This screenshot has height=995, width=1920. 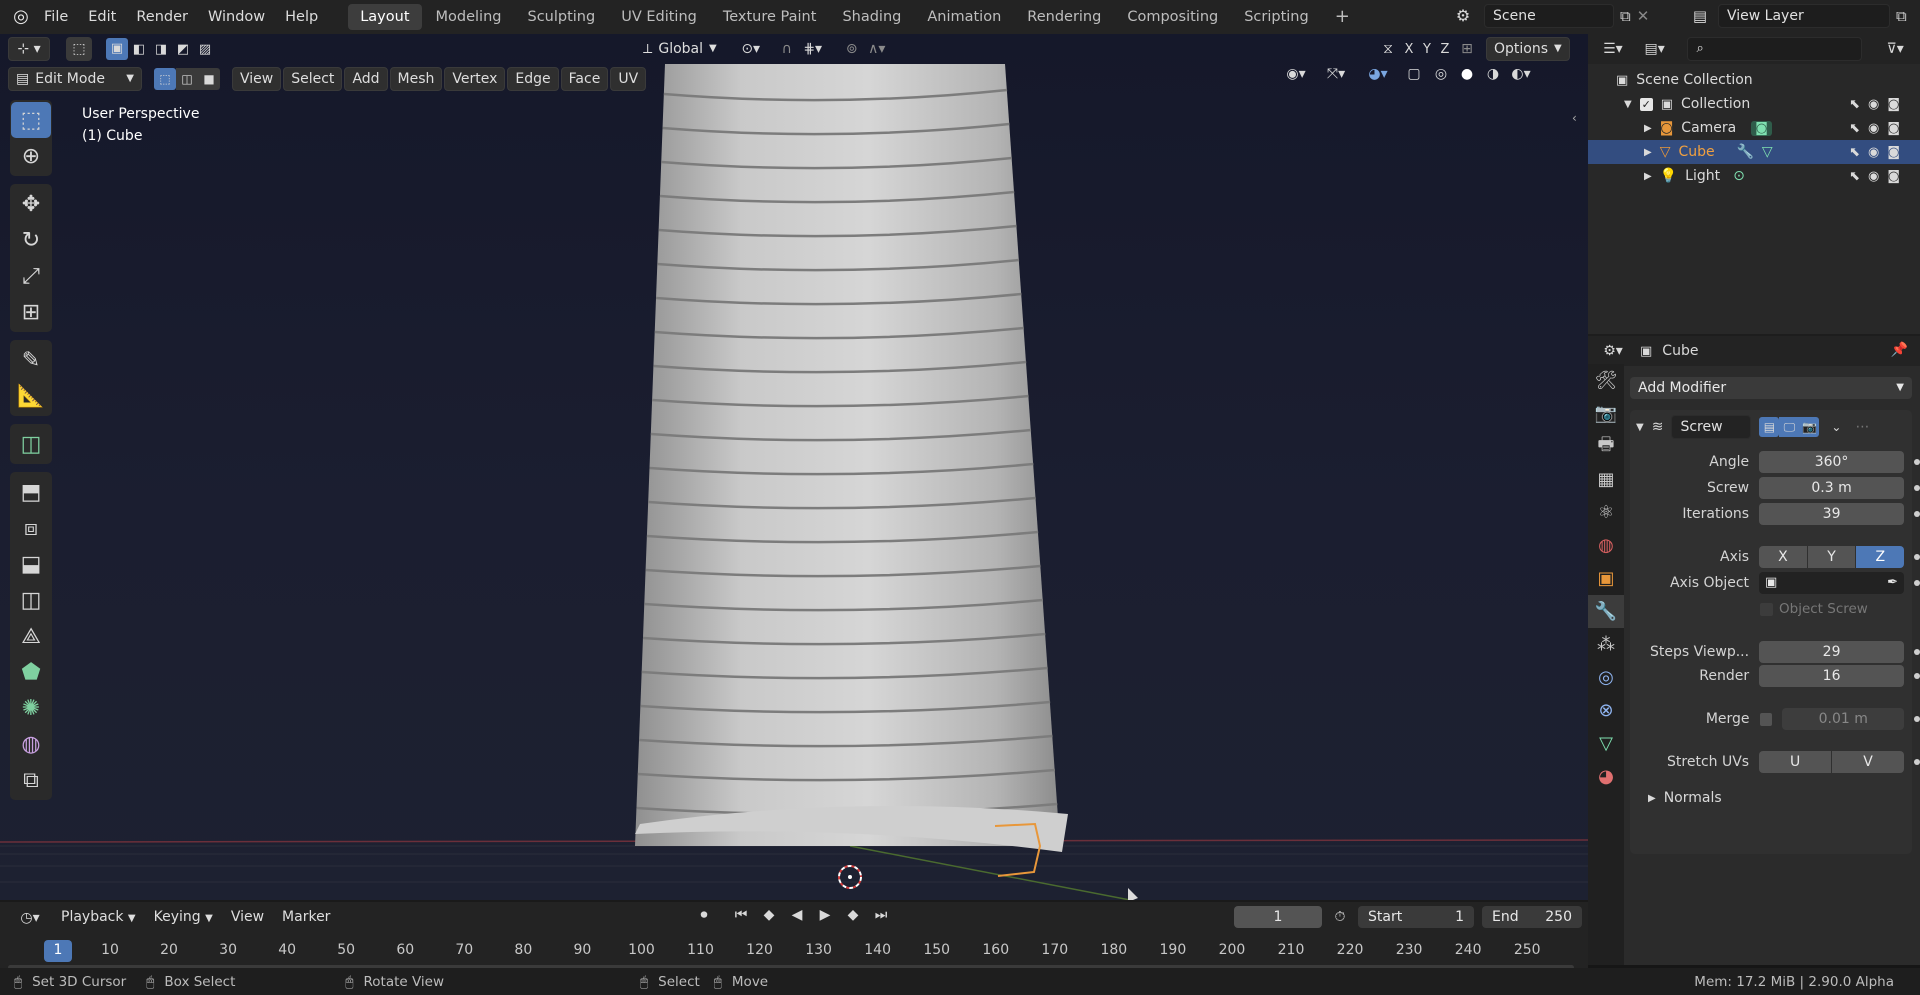 I want to click on overlay-icon: ◕▾, so click(x=1378, y=74).